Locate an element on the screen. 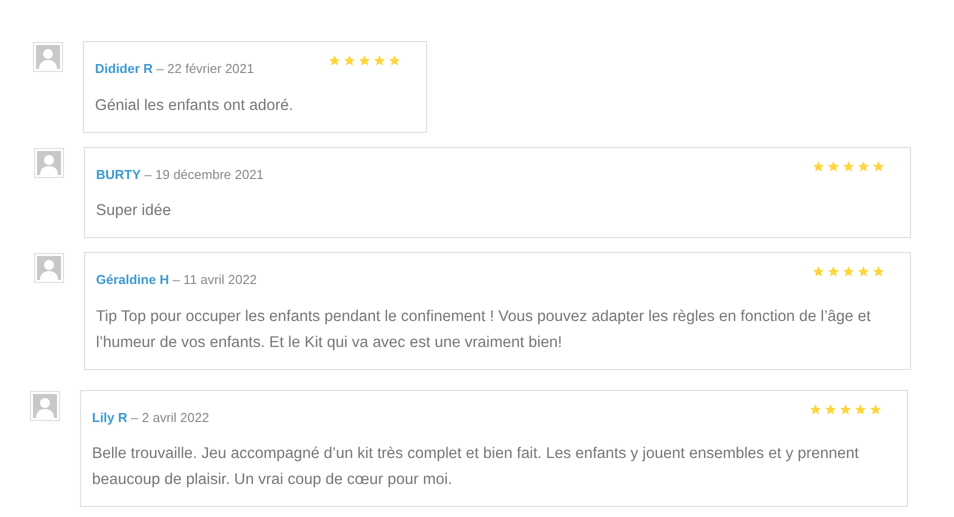 The width and height of the screenshot is (954, 517). review-date: – 2 avril 2022 is located at coordinates (170, 417).